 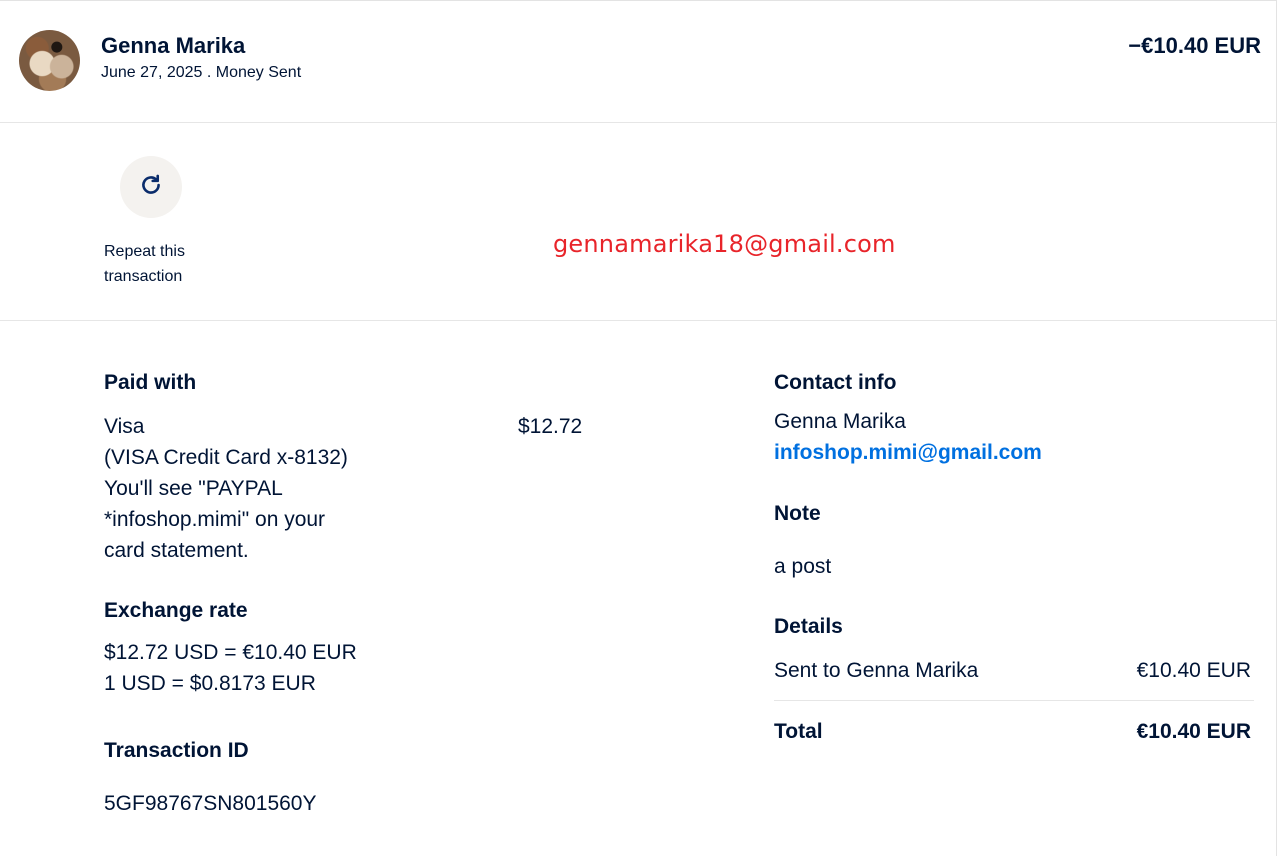 What do you see at coordinates (258, 72) in the screenshot?
I see `transaction-type: Money Sent` at bounding box center [258, 72].